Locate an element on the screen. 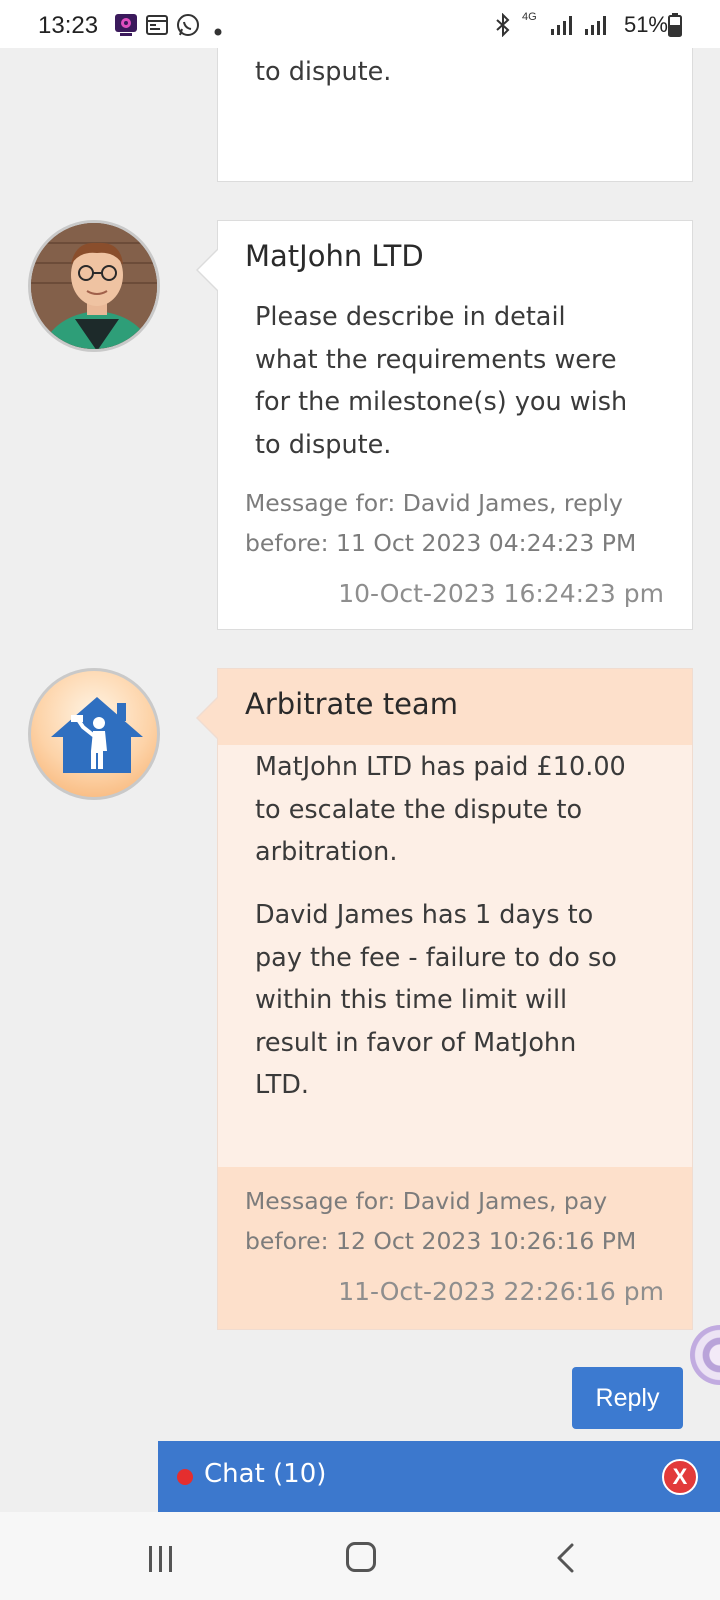 The width and height of the screenshot is (720, 1600). system-navigation-bar is located at coordinates (360, 1556).